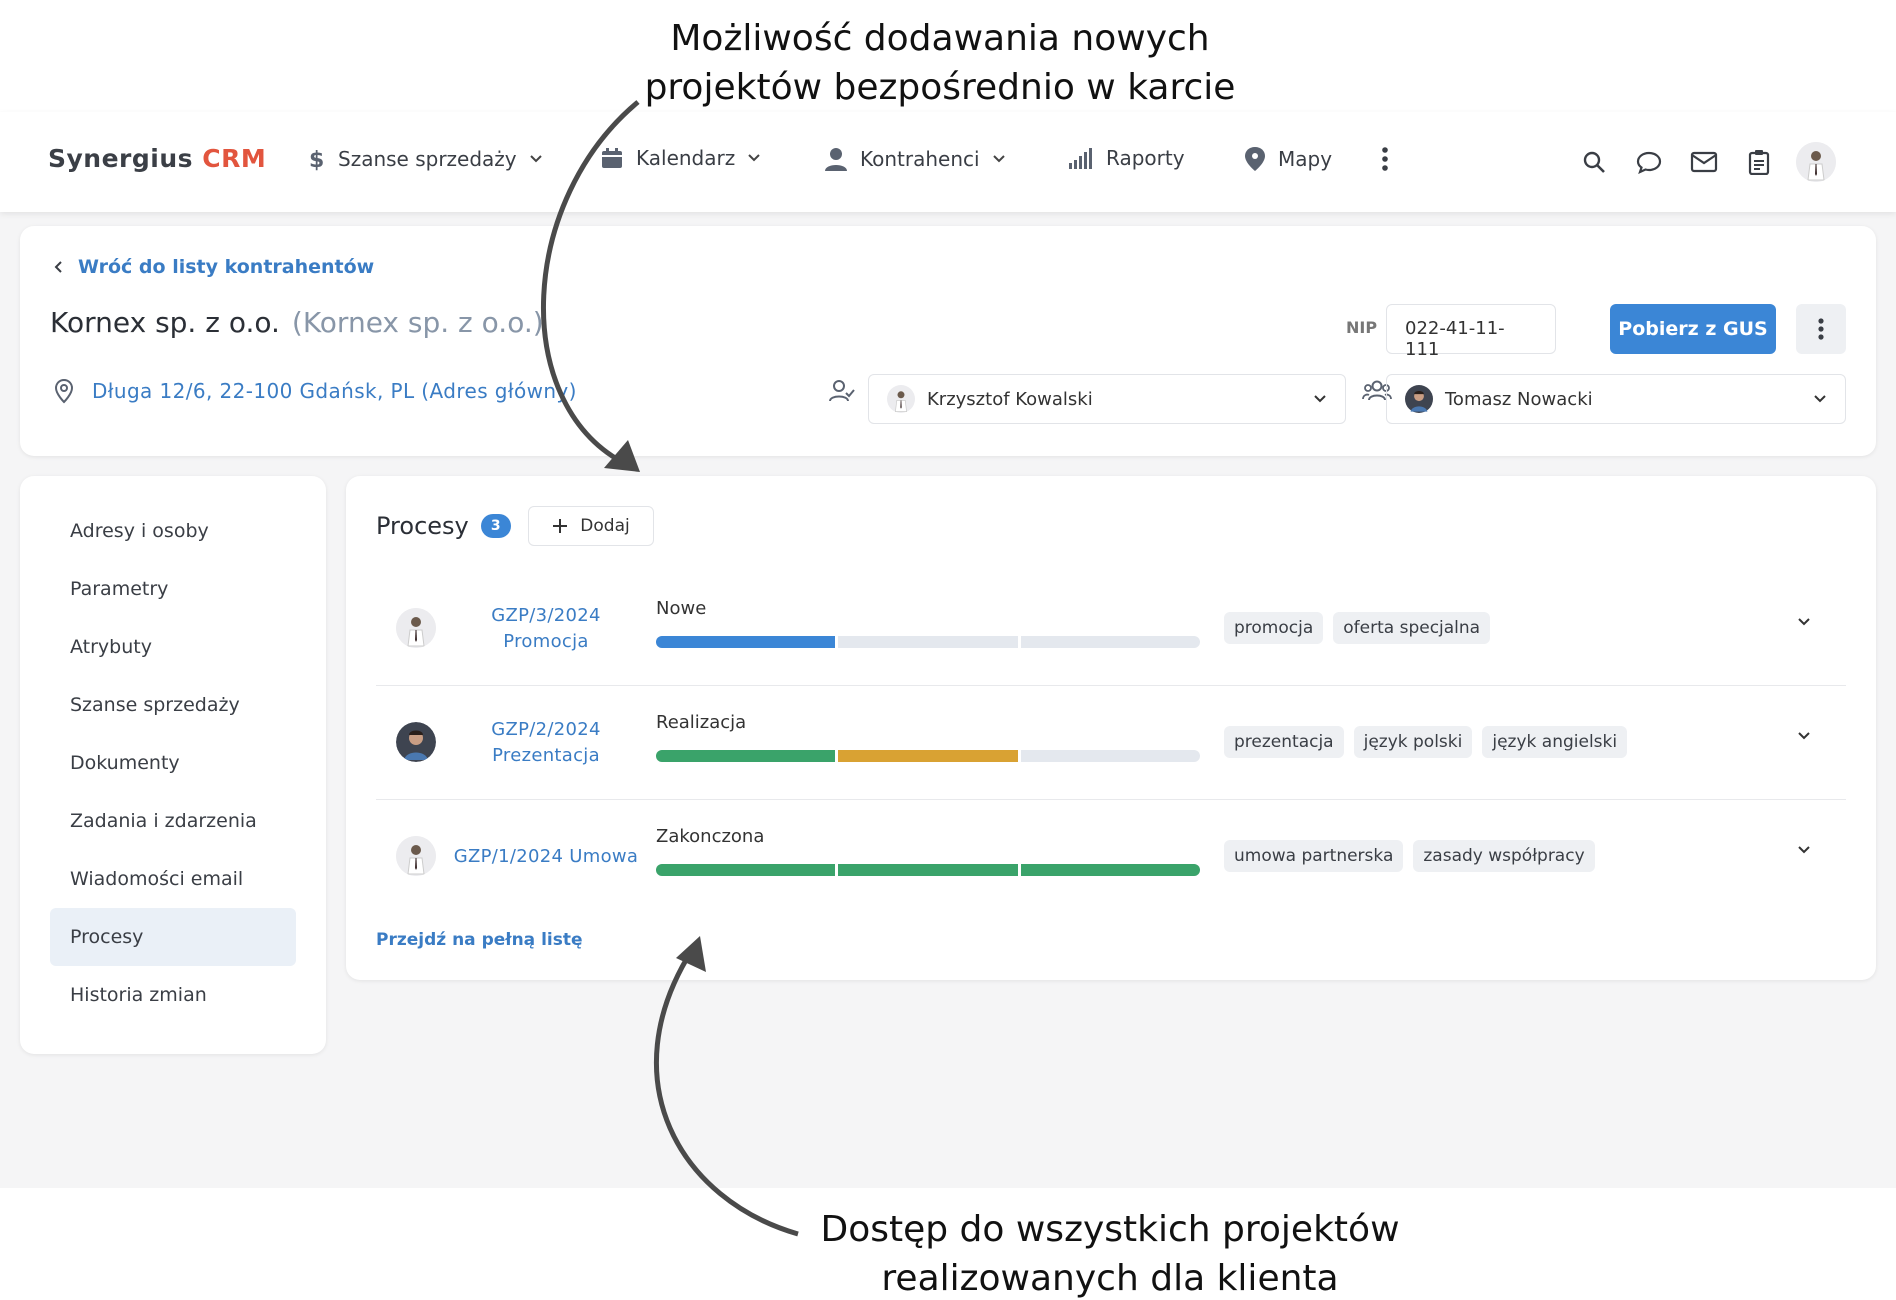  Describe the element at coordinates (1255, 159) in the screenshot. I see `map-pin-icon` at that location.